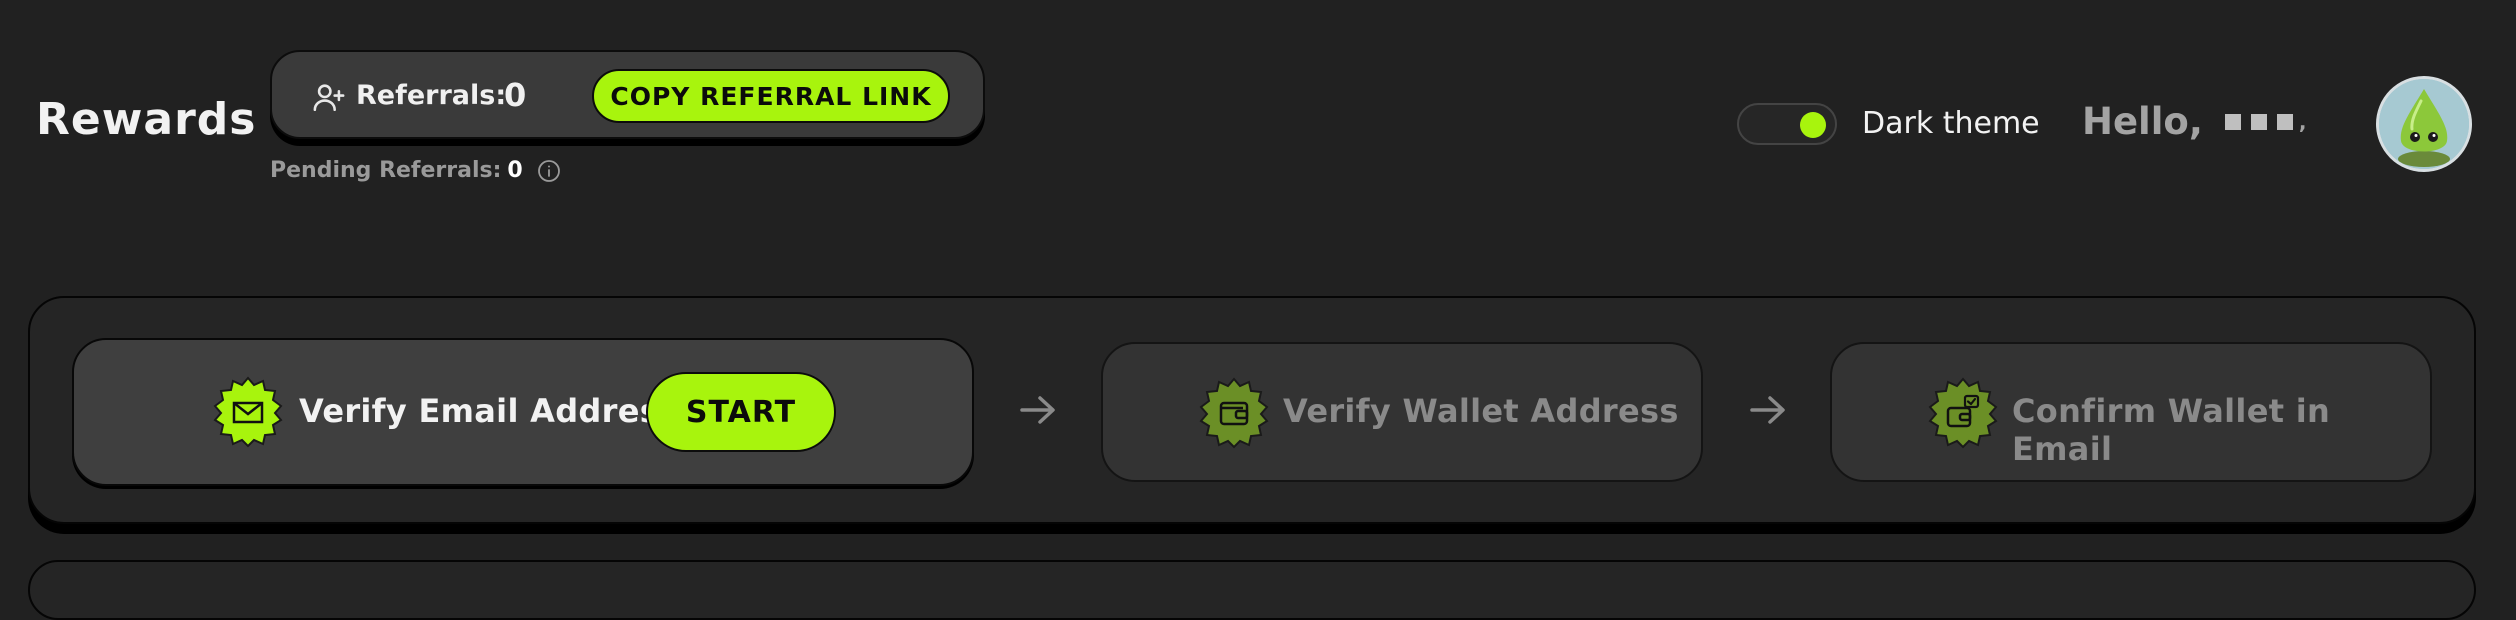 Image resolution: width=2516 pixels, height=620 pixels. Describe the element at coordinates (1951, 123) in the screenshot. I see `dark-theme-label: Dark theme` at that location.